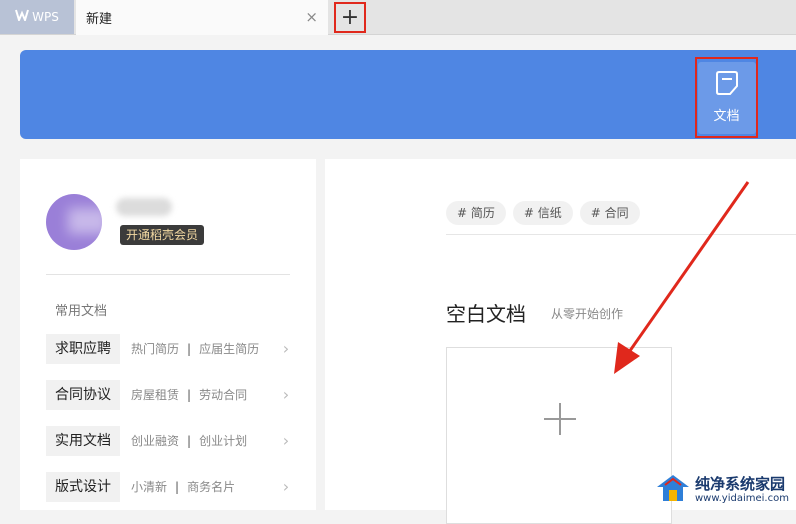 This screenshot has width=796, height=524. I want to click on wps-logo-icon, so click(22, 17).